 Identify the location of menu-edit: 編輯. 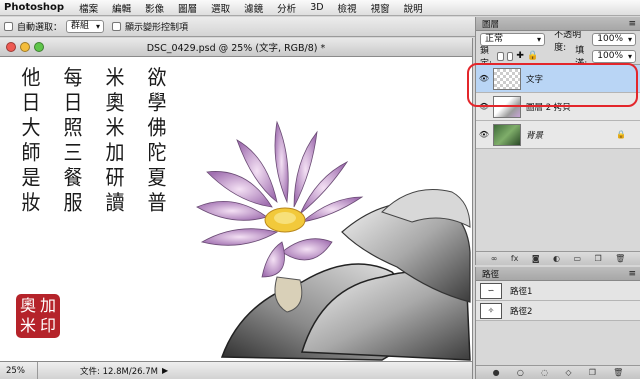
(121, 8).